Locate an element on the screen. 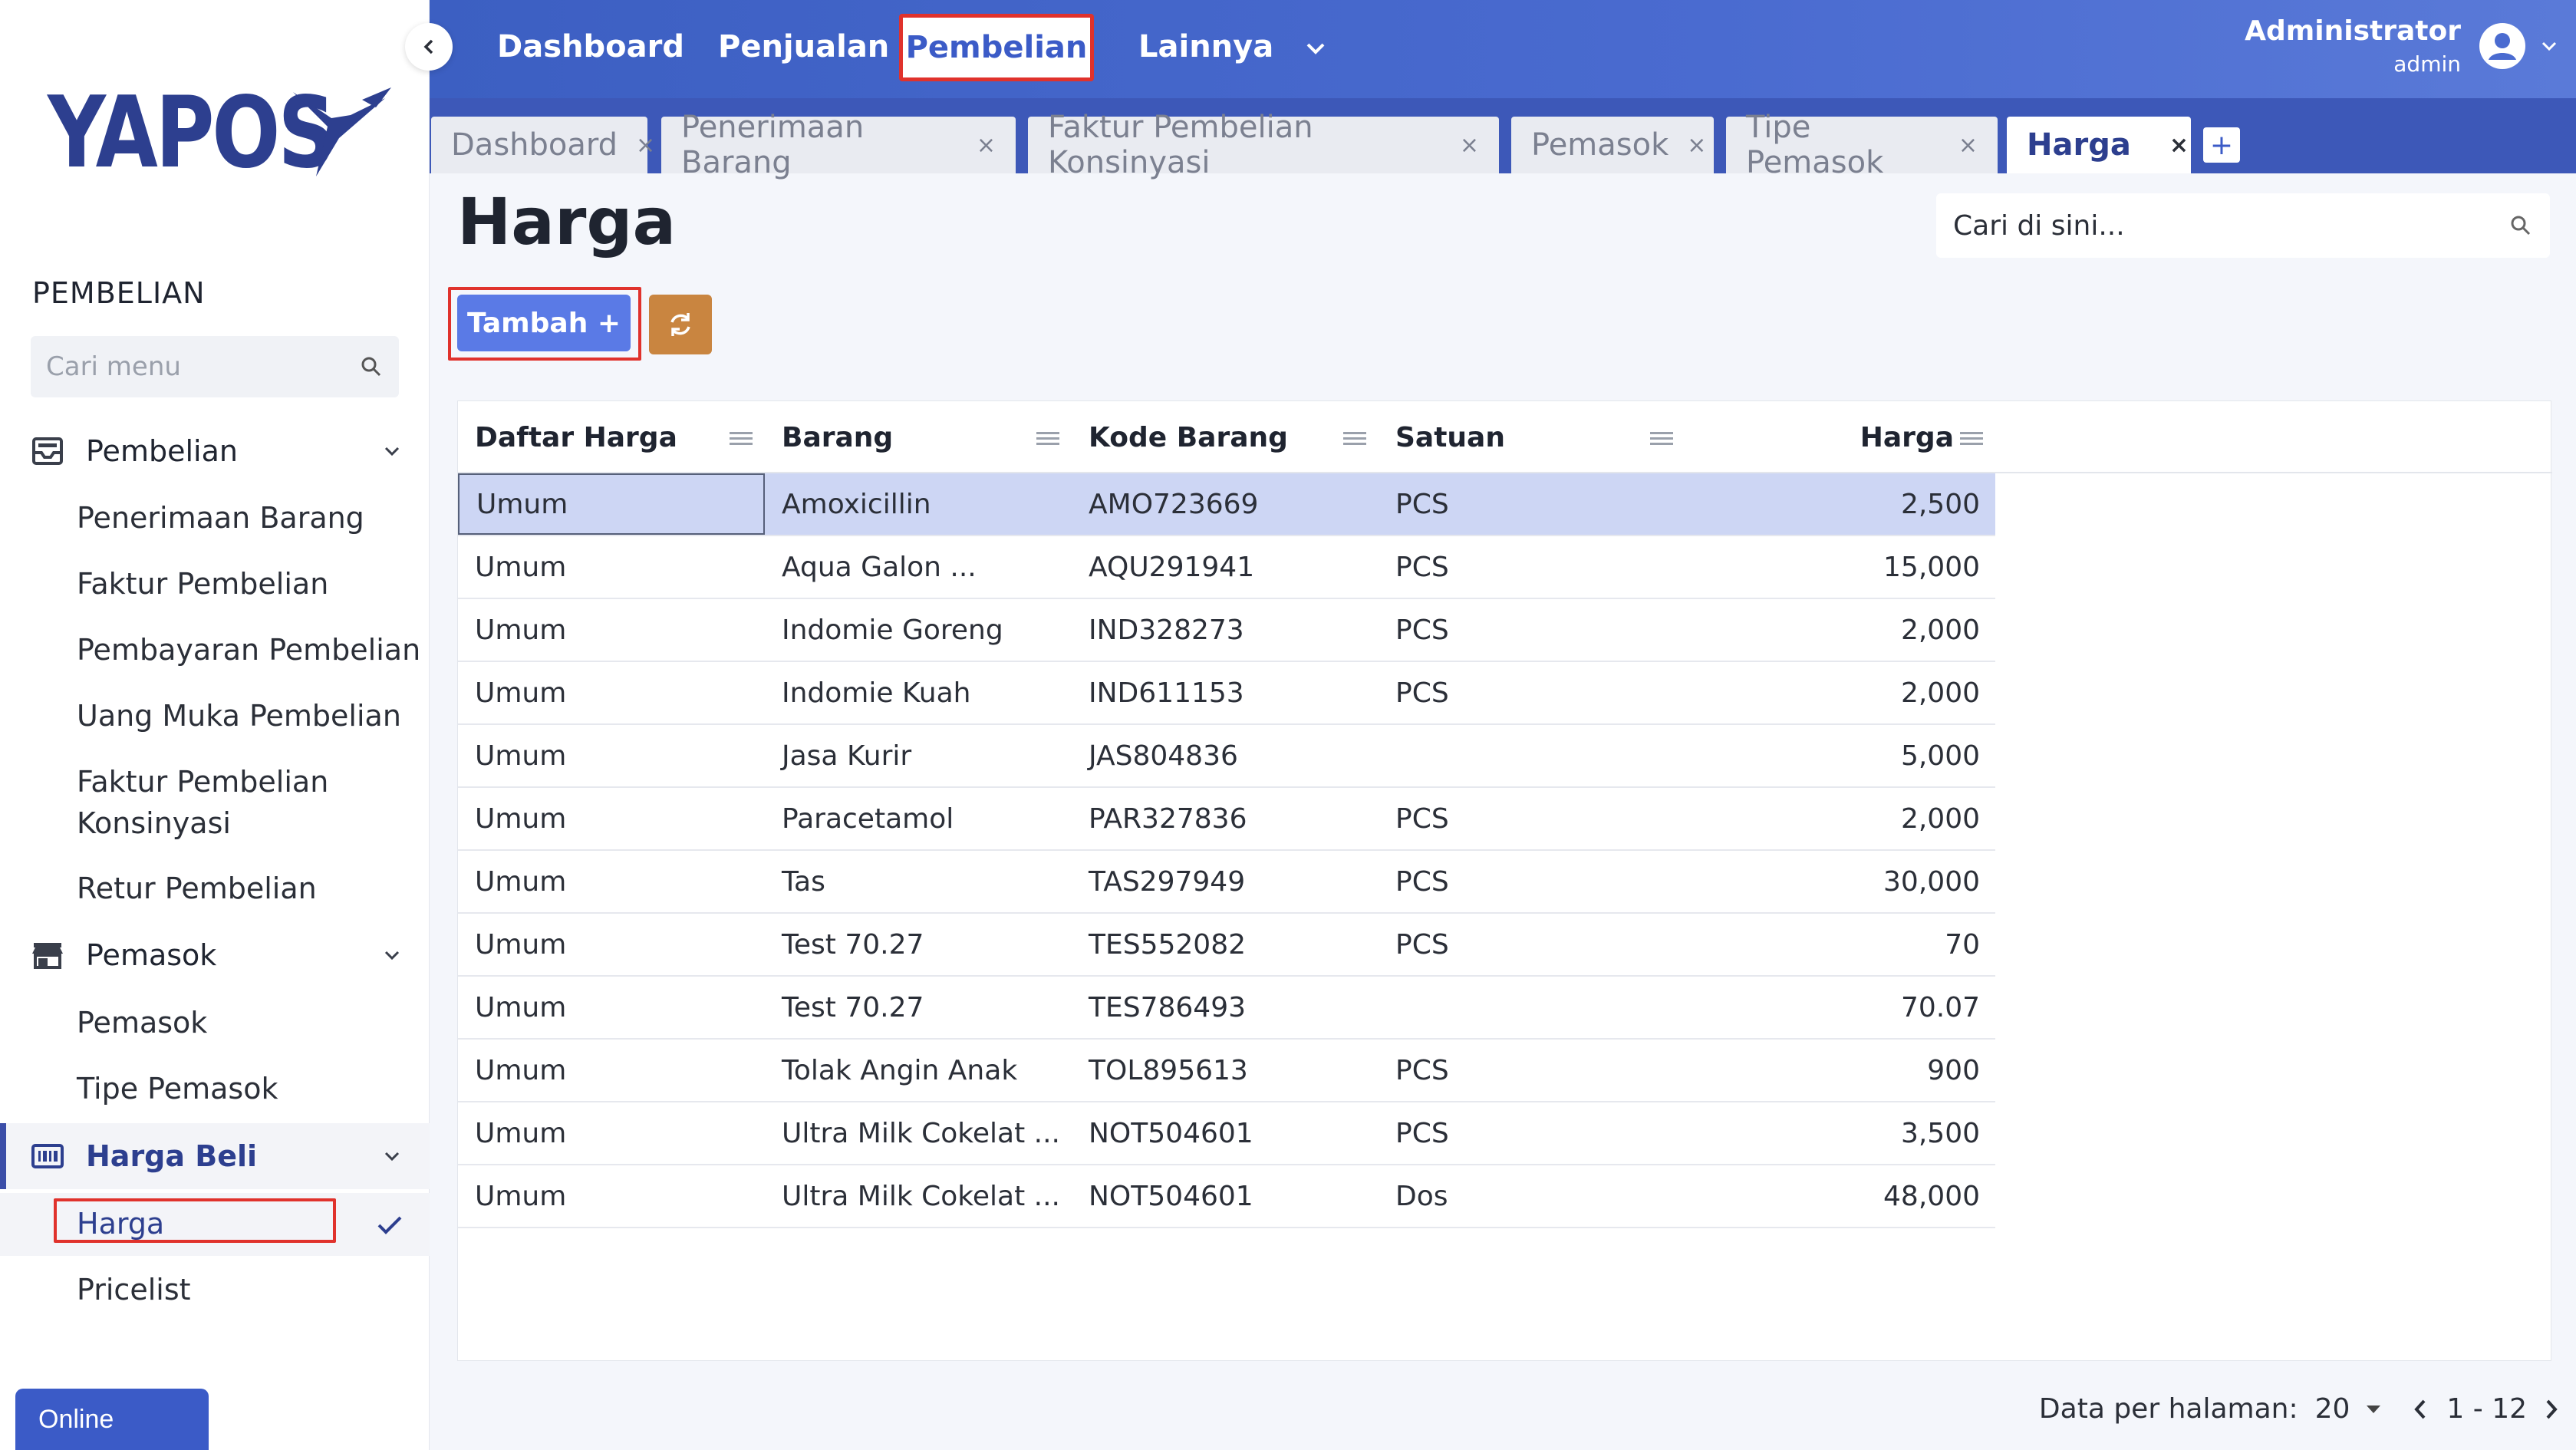  sidebar-group-pembelian: Pembelian is located at coordinates (215, 451).